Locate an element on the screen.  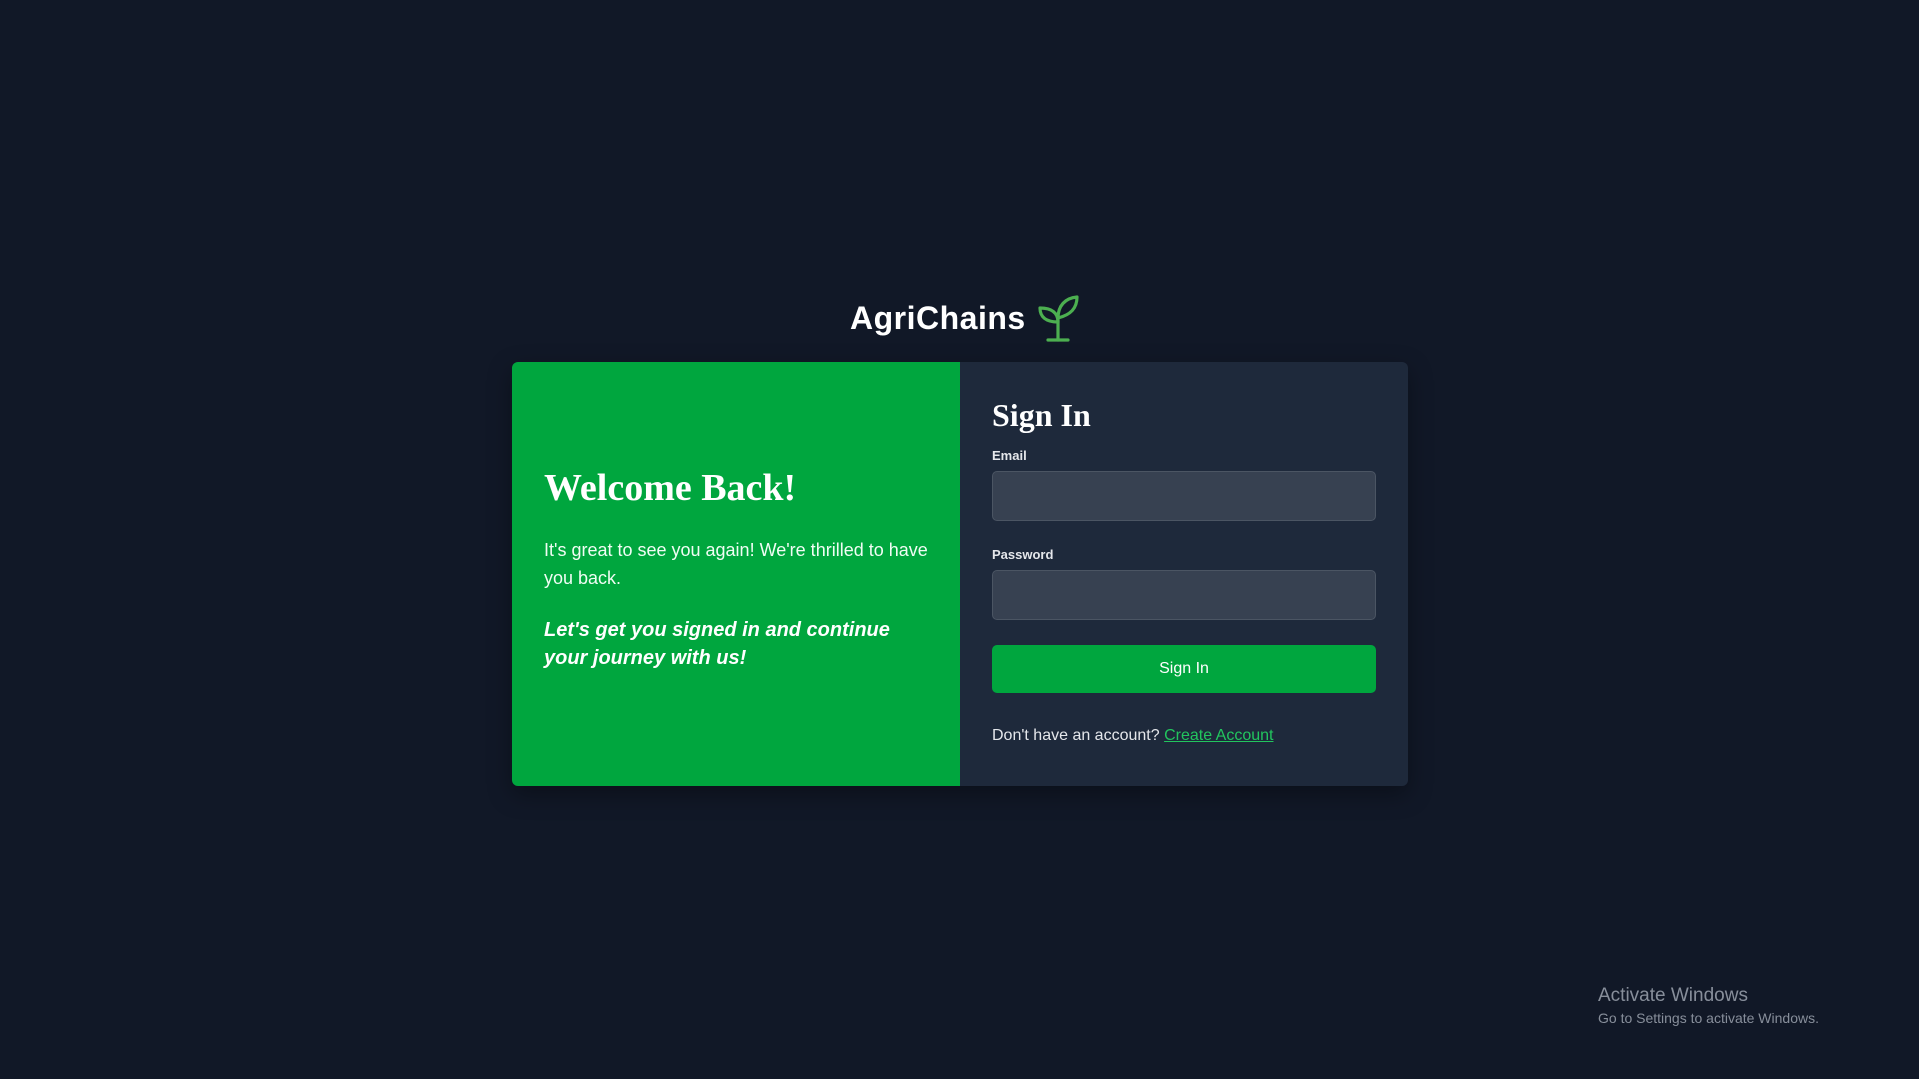
email-group: Email is located at coordinates (1184, 485).